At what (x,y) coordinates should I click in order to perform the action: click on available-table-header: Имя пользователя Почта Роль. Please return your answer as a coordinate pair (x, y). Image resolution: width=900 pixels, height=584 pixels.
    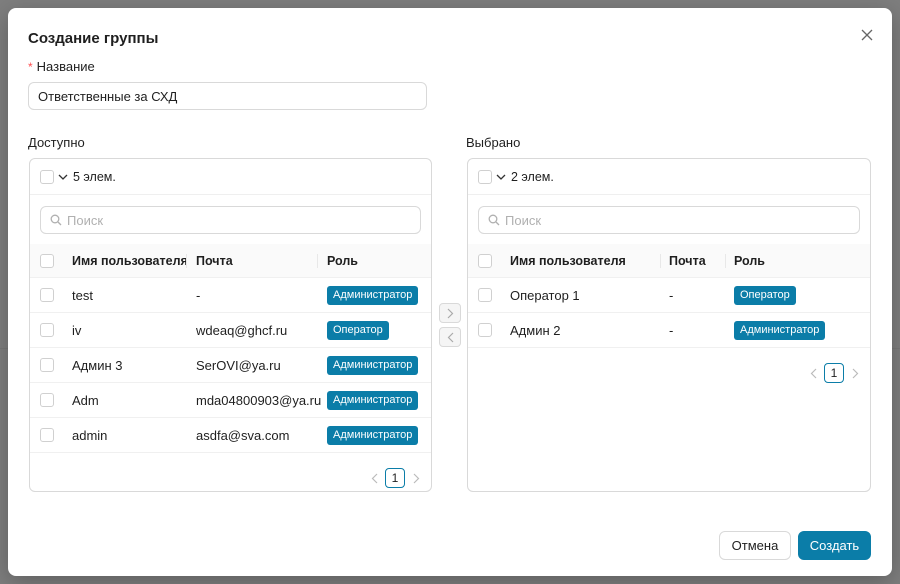
    Looking at the image, I should click on (230, 261).